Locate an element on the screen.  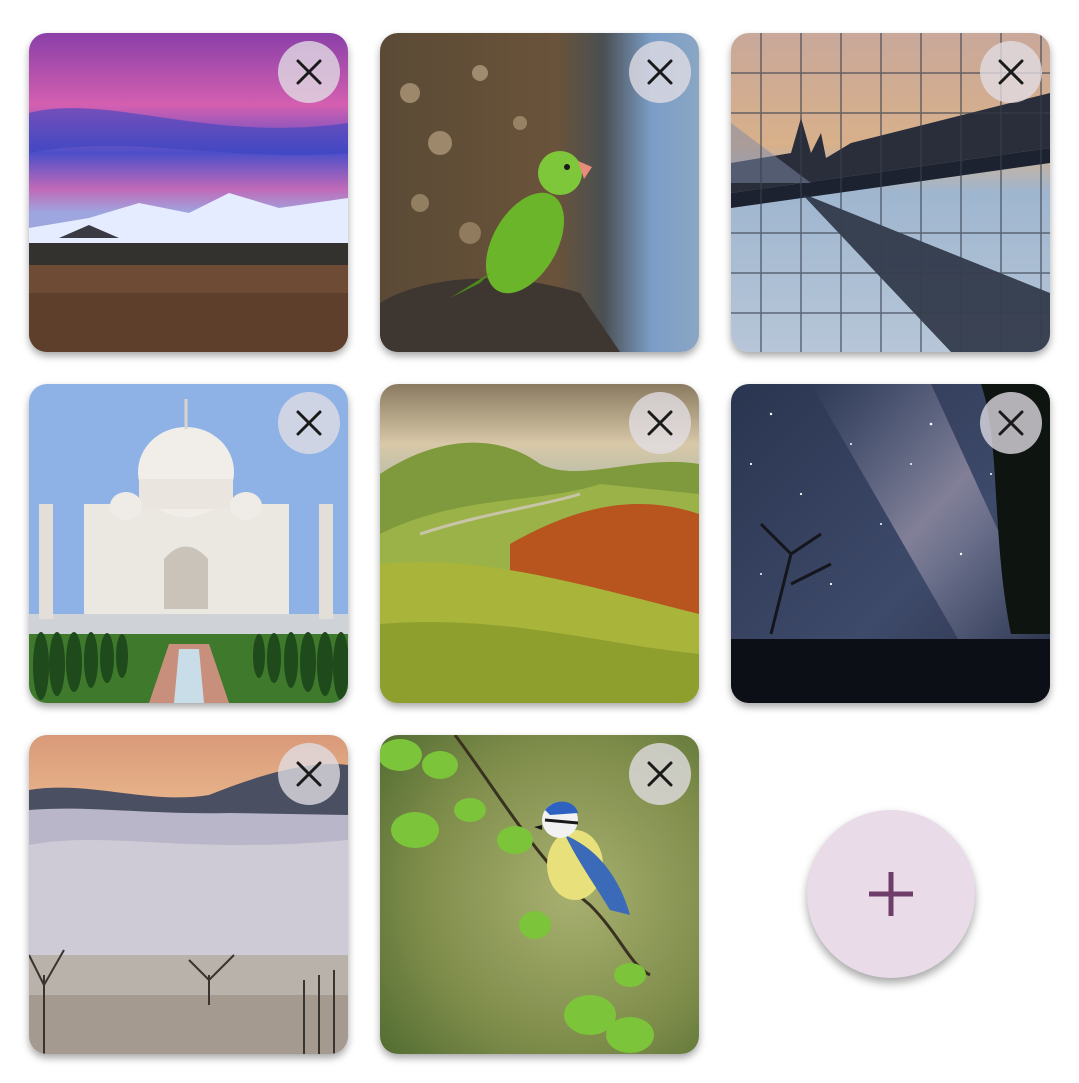
plus-icon is located at coordinates (891, 894).